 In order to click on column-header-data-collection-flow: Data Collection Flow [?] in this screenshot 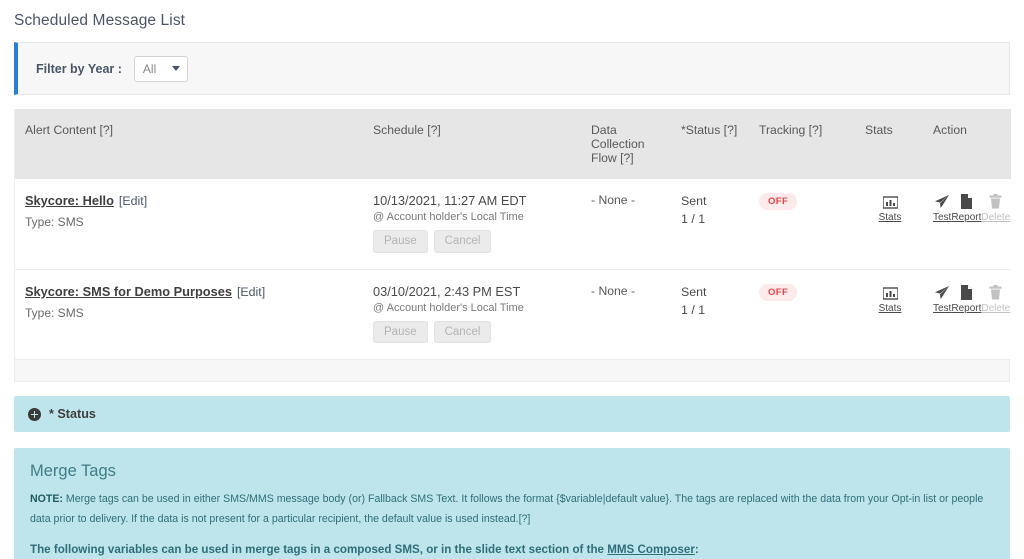, I will do `click(626, 144)`.